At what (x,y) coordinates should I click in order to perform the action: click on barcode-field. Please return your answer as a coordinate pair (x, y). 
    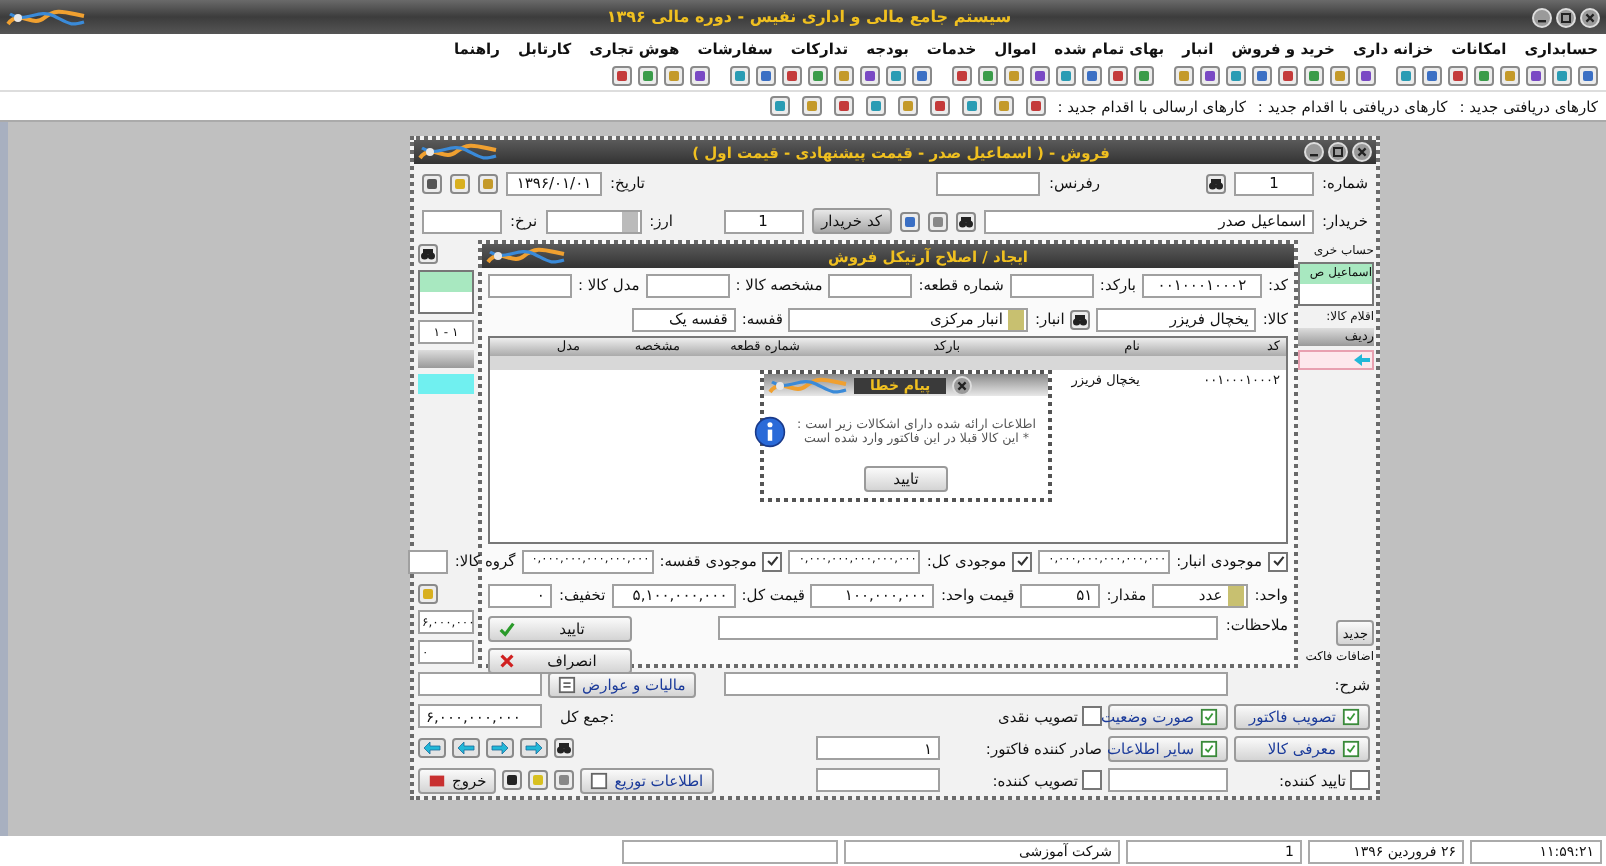
    Looking at the image, I should click on (1051, 285).